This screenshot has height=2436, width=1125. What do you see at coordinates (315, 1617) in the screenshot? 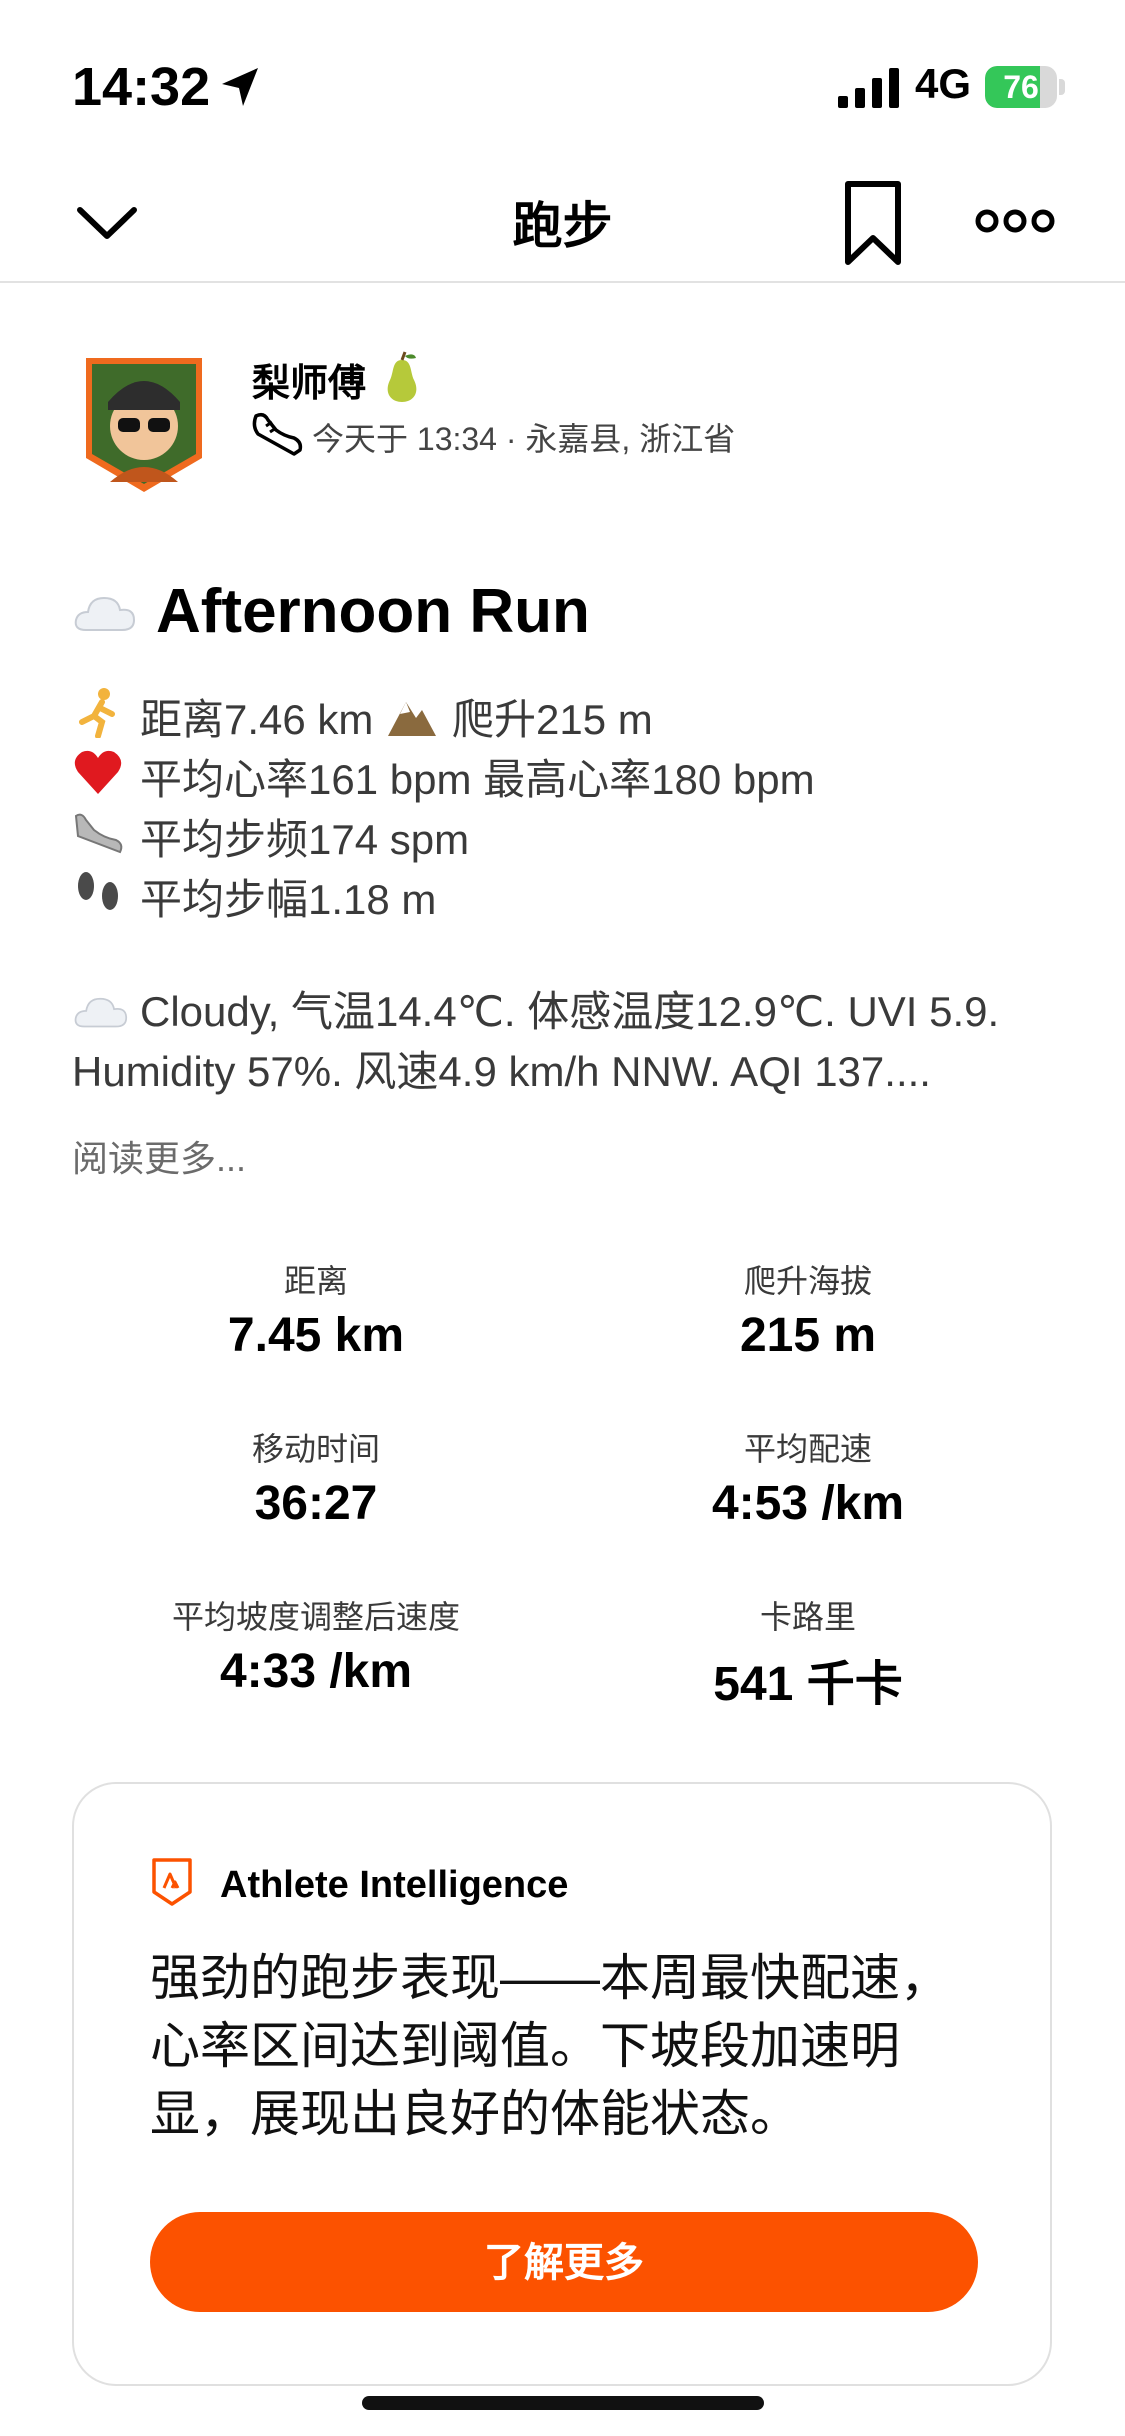
I see `stat-label: 平均坡度调整后速度` at bounding box center [315, 1617].